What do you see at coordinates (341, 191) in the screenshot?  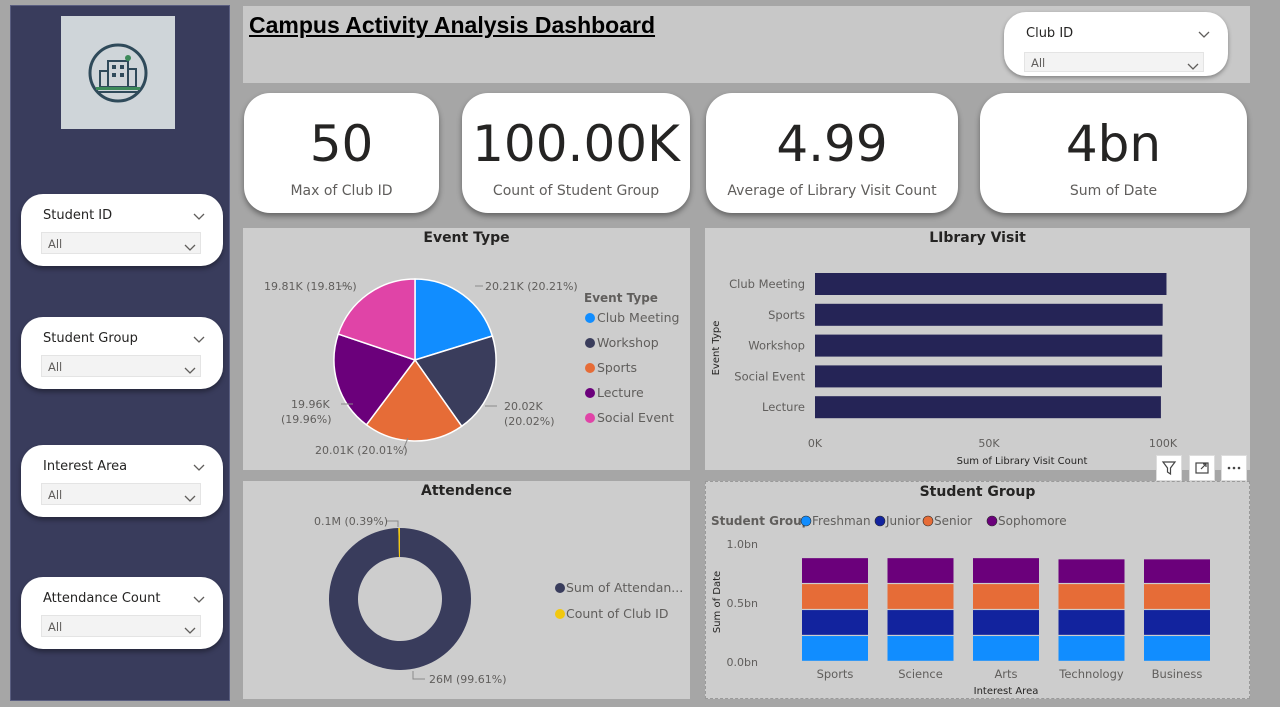 I see `kpi-label: Max of Club ID` at bounding box center [341, 191].